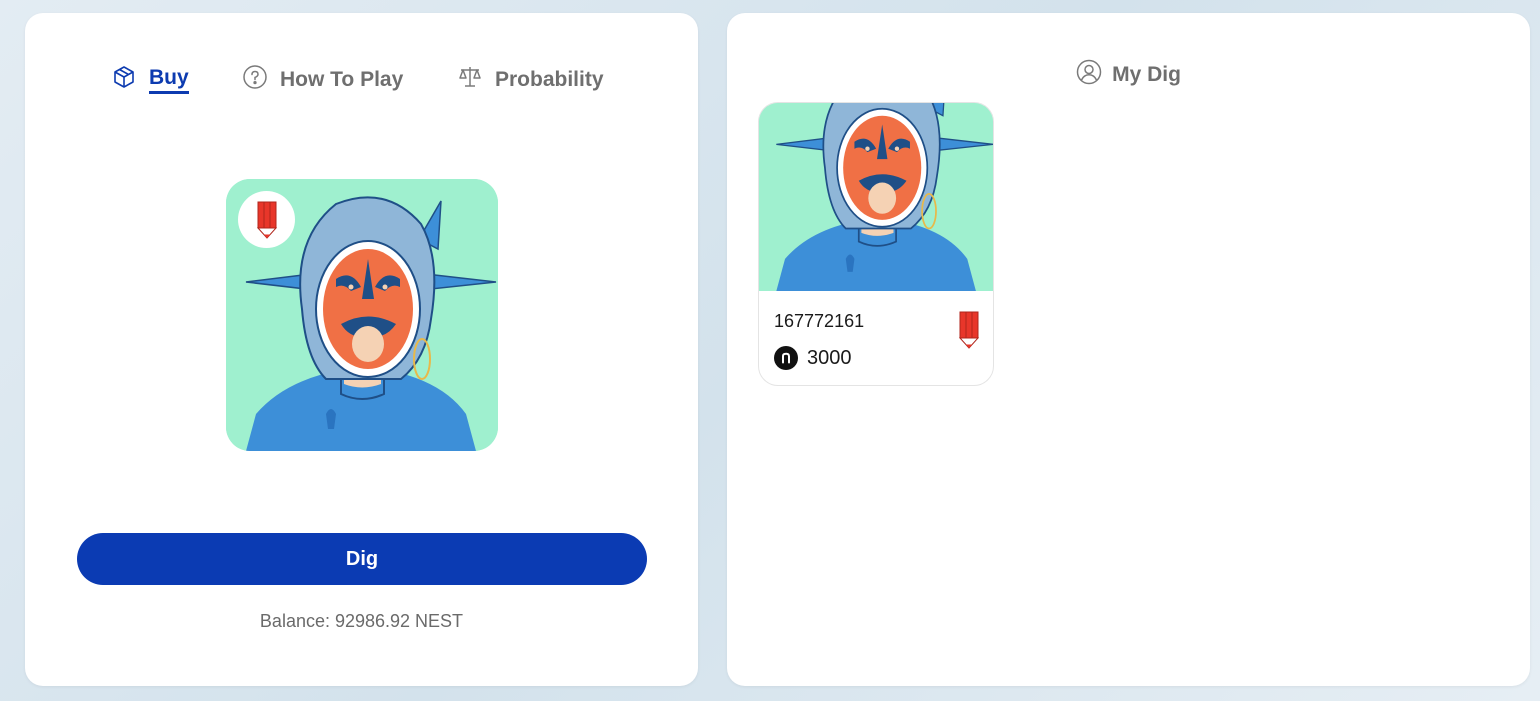  What do you see at coordinates (1146, 74) in the screenshot?
I see `my-dig-title: My Dig` at bounding box center [1146, 74].